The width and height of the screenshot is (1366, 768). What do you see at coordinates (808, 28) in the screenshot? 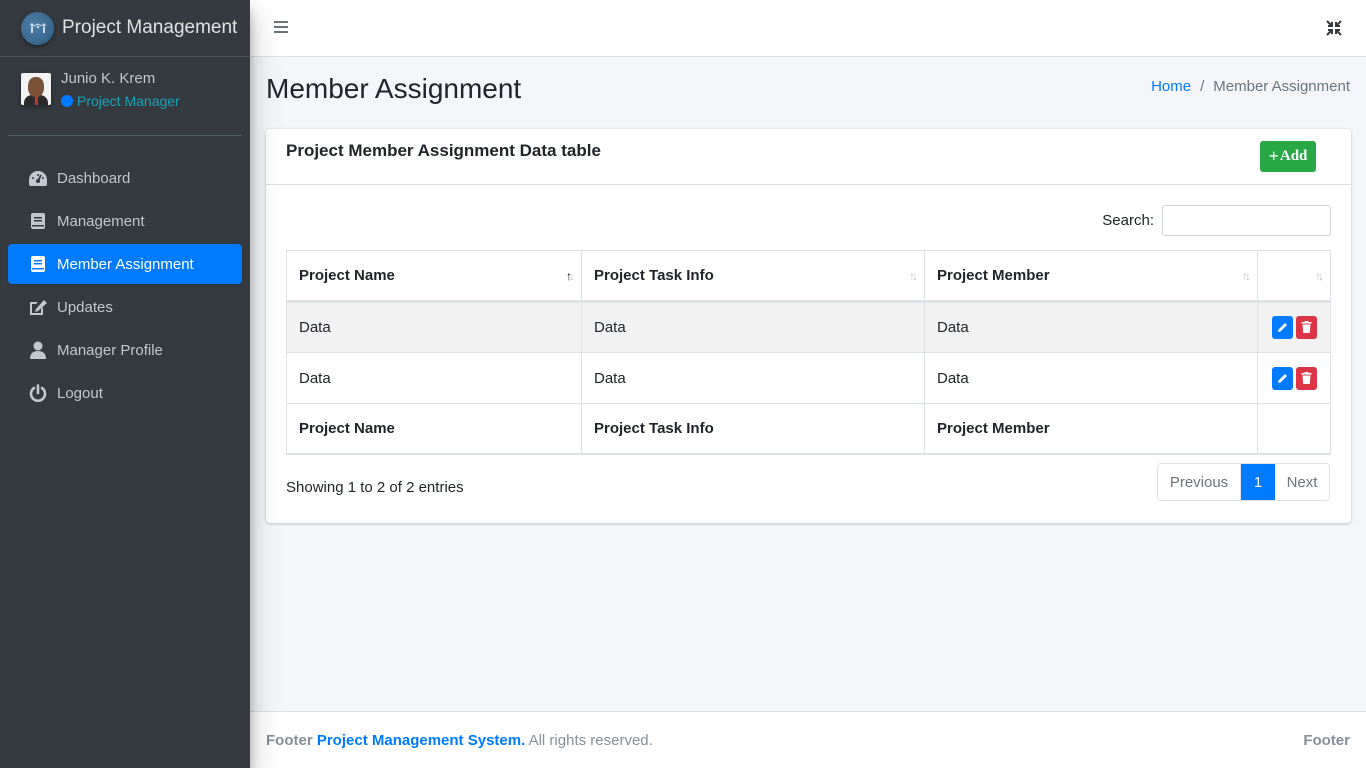
I see `top-navbar` at bounding box center [808, 28].